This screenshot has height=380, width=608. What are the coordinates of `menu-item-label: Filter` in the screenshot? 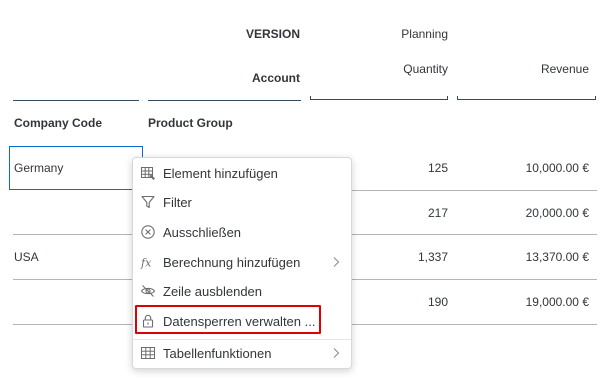 It's located at (177, 202).